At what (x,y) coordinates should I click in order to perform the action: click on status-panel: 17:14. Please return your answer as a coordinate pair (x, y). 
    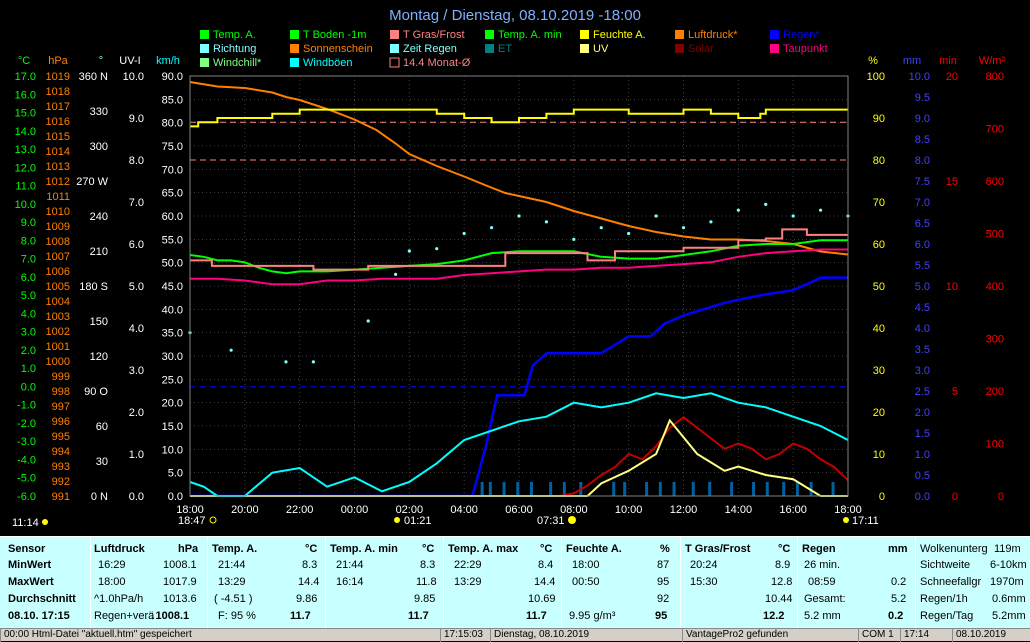
    Looking at the image, I should click on (926, 635).